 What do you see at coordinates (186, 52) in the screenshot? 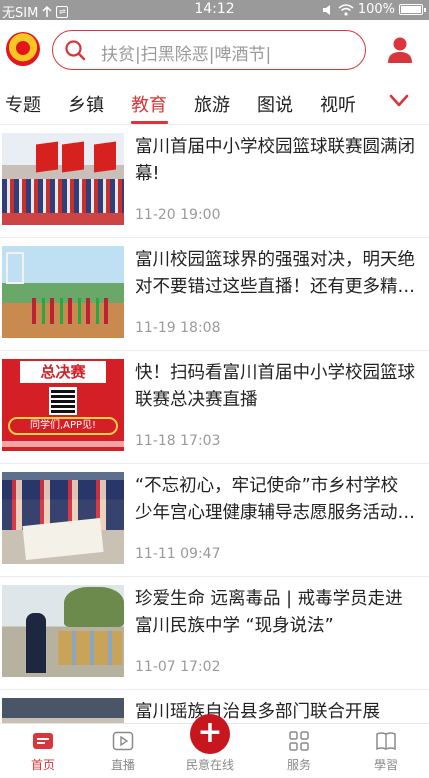
I see `search-input: 扶贫|扫黑除恶|啤酒节|` at bounding box center [186, 52].